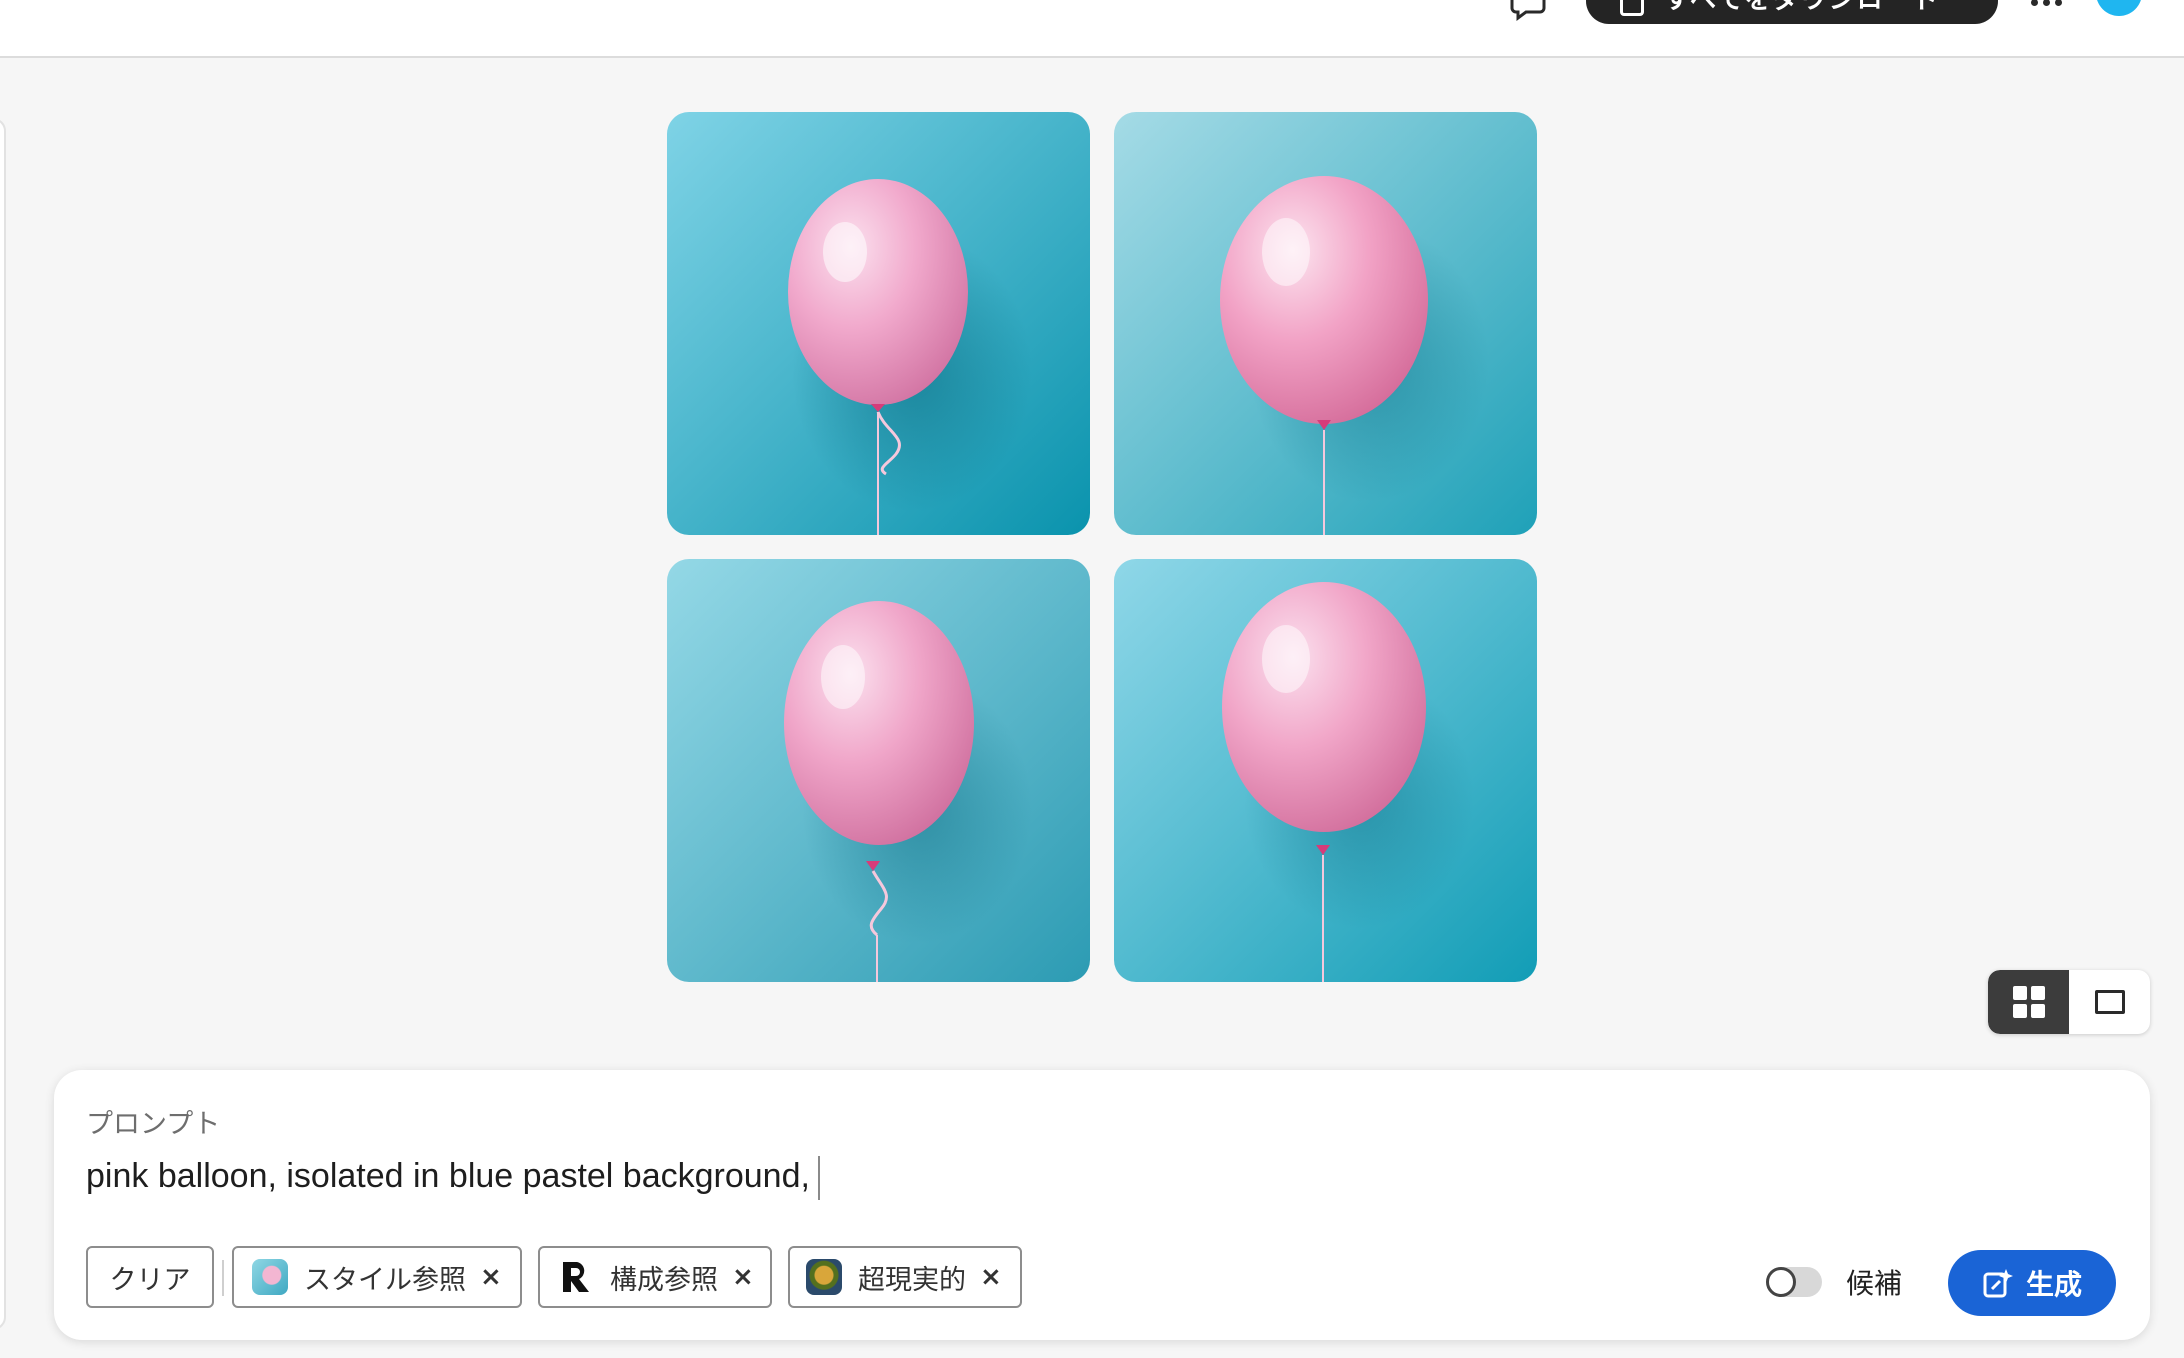  I want to click on style-reference-label: スタイル参照, so click(385, 1280).